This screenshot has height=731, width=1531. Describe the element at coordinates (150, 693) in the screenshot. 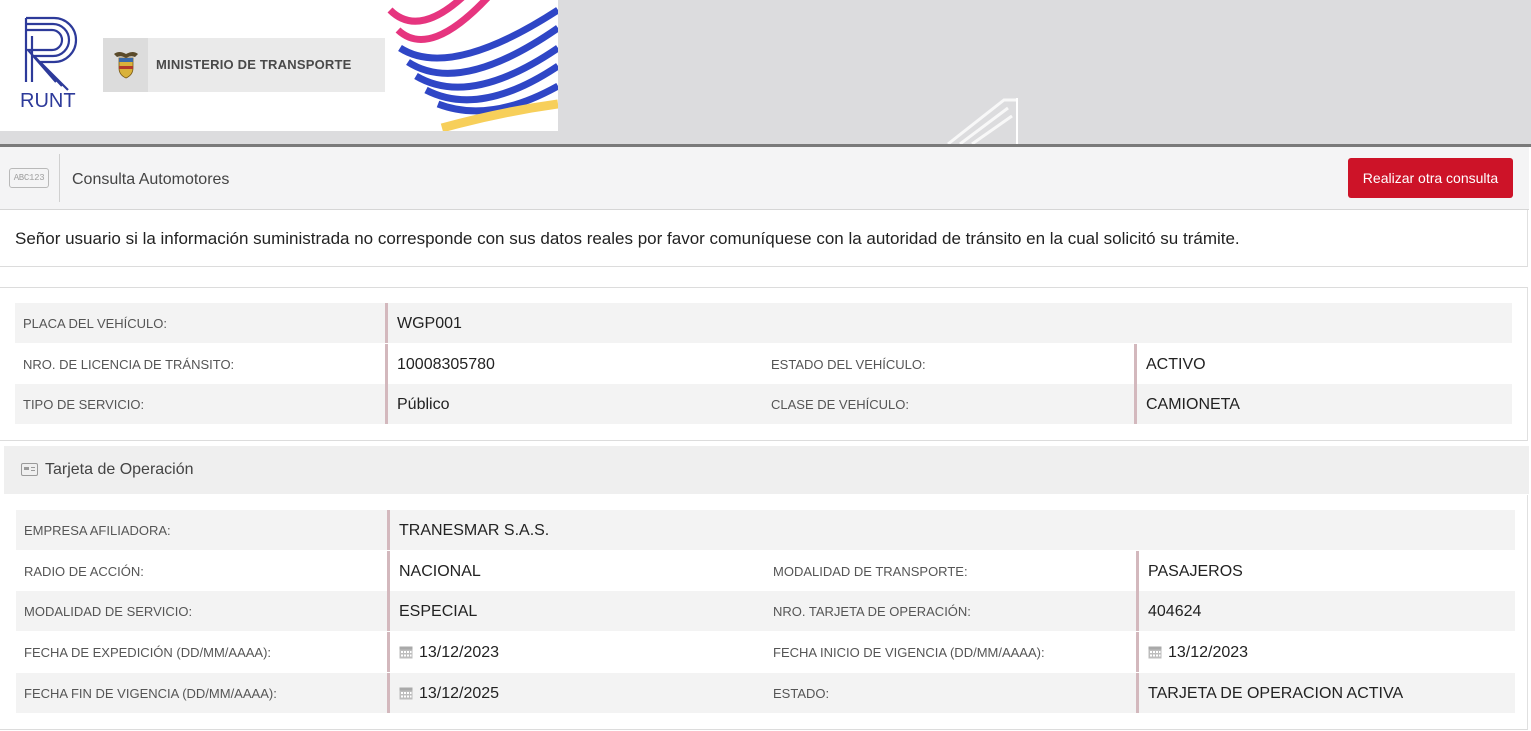

I see `fecha-fin-label: FECHA FIN DE VIGENCIA (DD/MM/AAAA):` at that location.